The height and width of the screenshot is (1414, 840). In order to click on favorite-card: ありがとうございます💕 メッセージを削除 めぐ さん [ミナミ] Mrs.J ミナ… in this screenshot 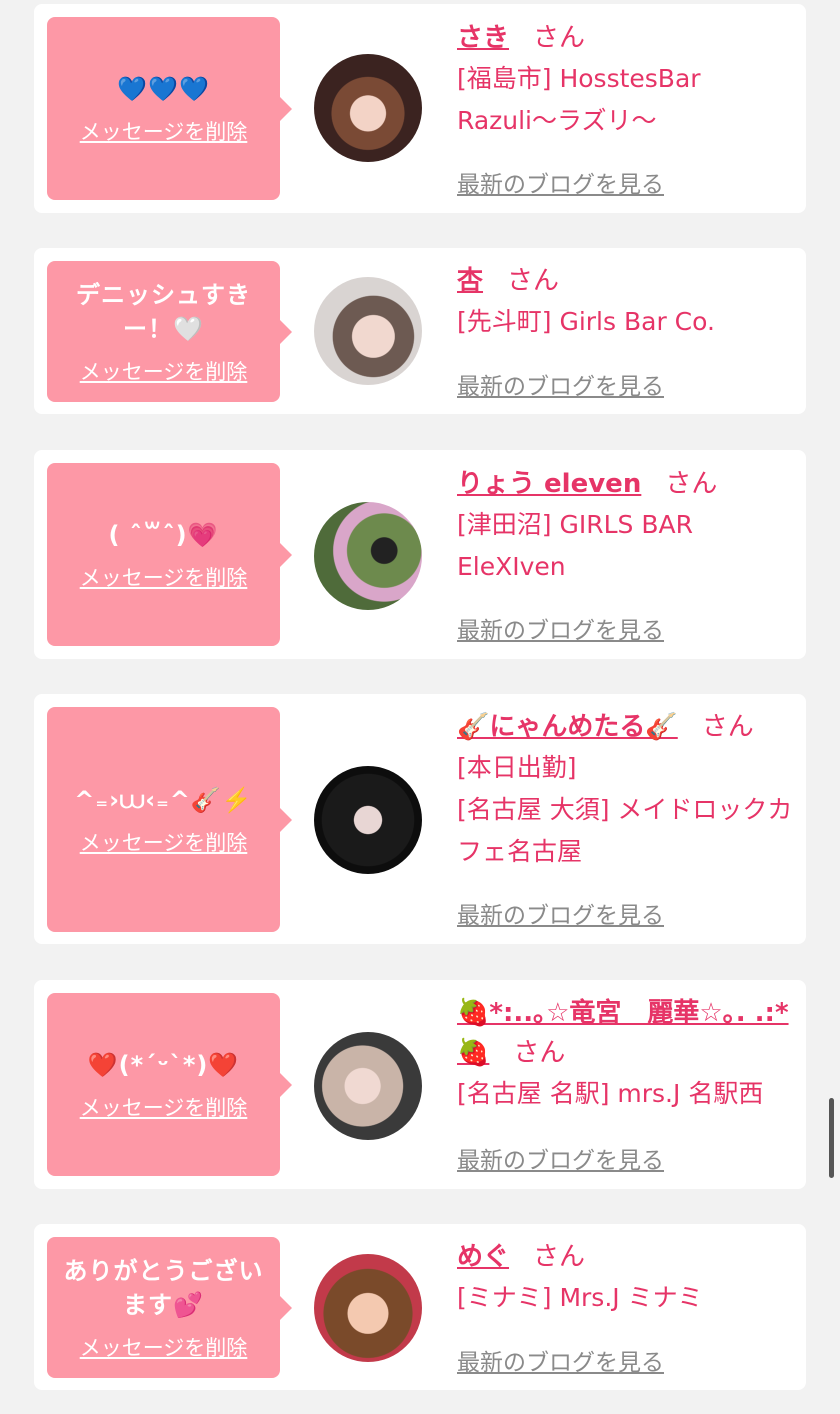, I will do `click(420, 1307)`.